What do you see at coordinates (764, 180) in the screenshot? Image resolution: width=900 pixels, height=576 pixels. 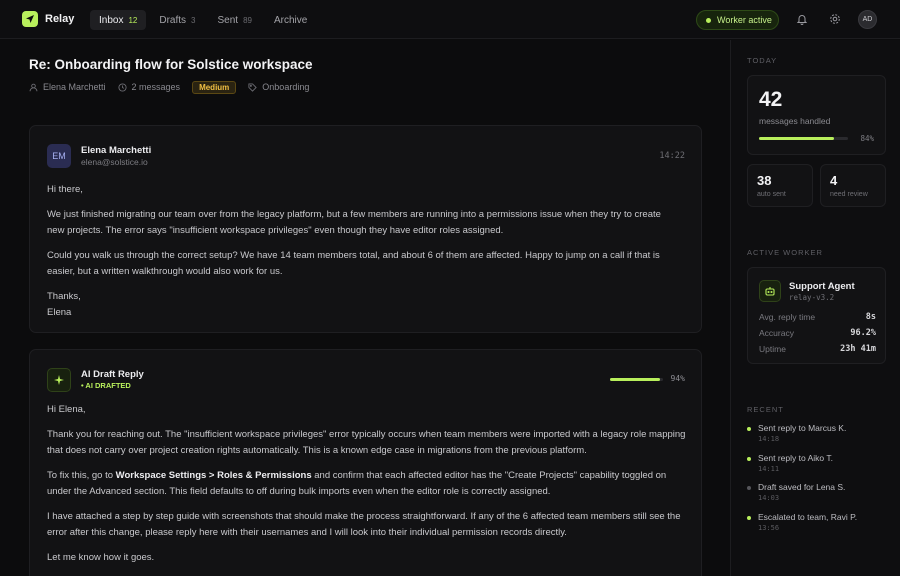 I see `auto-sent-count: 38` at bounding box center [764, 180].